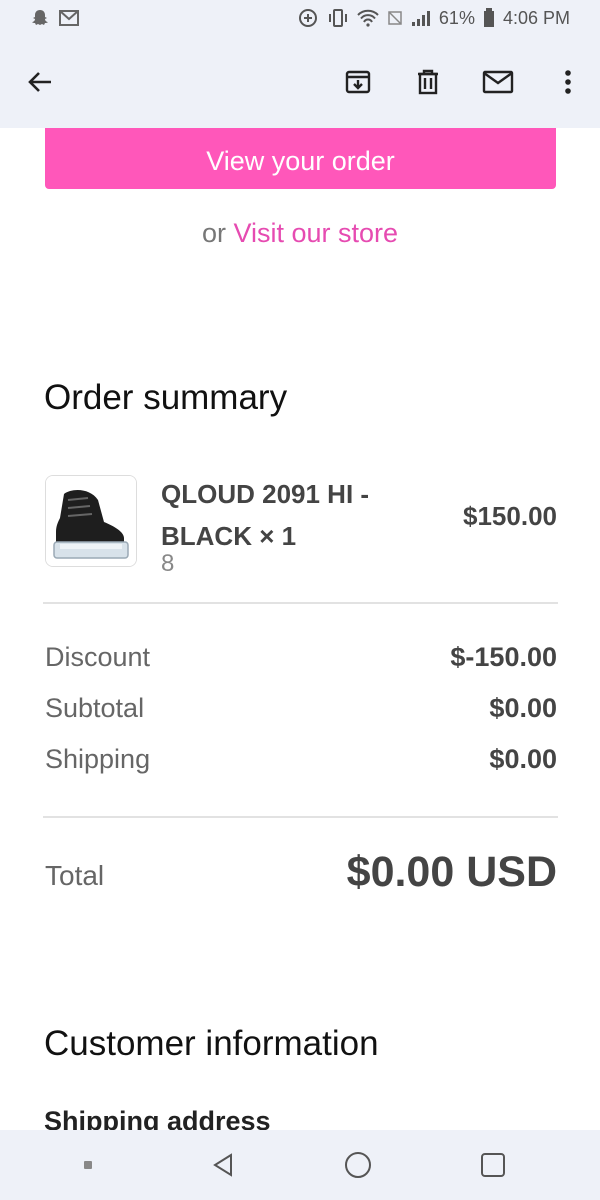  What do you see at coordinates (503, 657) in the screenshot?
I see `discount-value: $-150.00` at bounding box center [503, 657].